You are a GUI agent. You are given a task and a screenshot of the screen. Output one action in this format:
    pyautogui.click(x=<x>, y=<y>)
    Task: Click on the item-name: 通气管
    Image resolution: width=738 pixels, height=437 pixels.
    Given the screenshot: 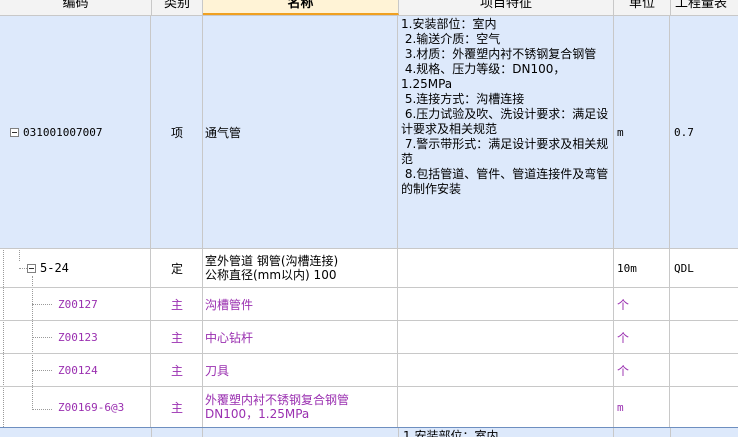 What is the action you would take?
    pyautogui.click(x=223, y=132)
    